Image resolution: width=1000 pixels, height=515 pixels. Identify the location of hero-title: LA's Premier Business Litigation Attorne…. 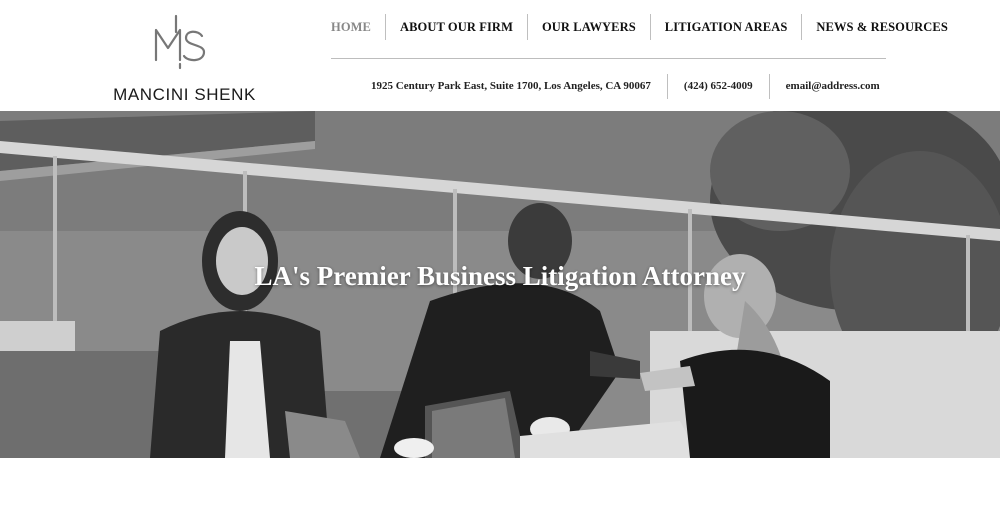
(500, 276).